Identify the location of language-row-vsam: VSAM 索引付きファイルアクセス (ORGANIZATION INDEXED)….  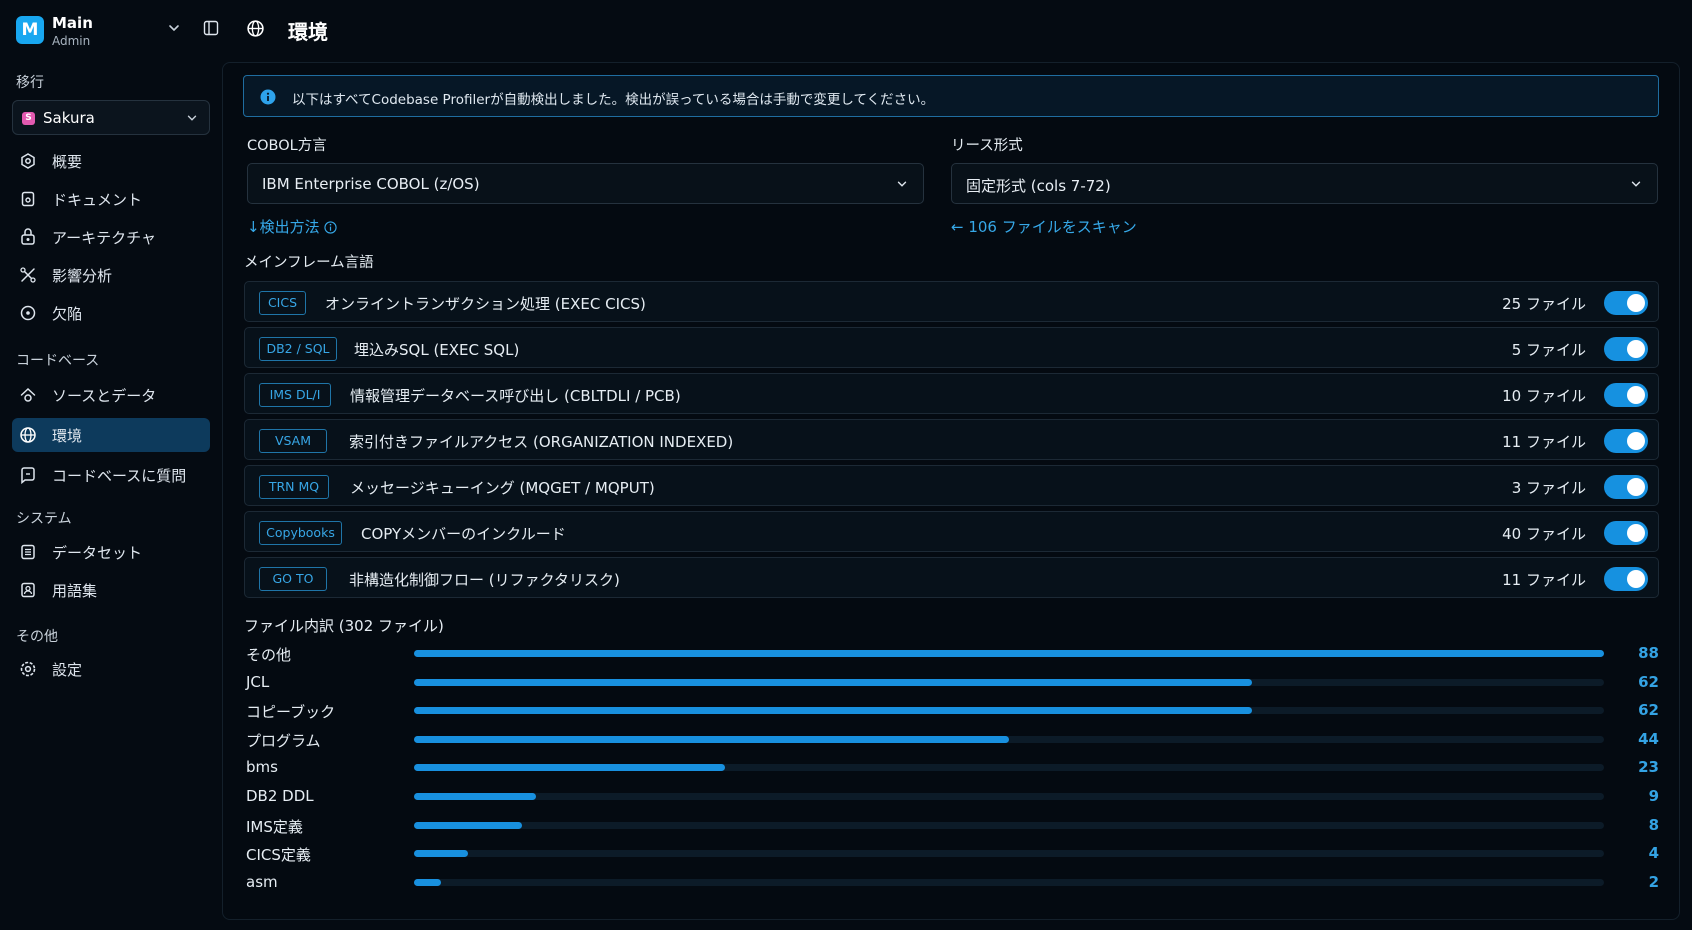
(951, 439).